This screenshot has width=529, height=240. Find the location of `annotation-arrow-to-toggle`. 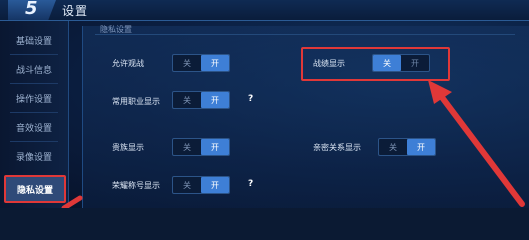

annotation-arrow-to-toggle is located at coordinates (476, 143).